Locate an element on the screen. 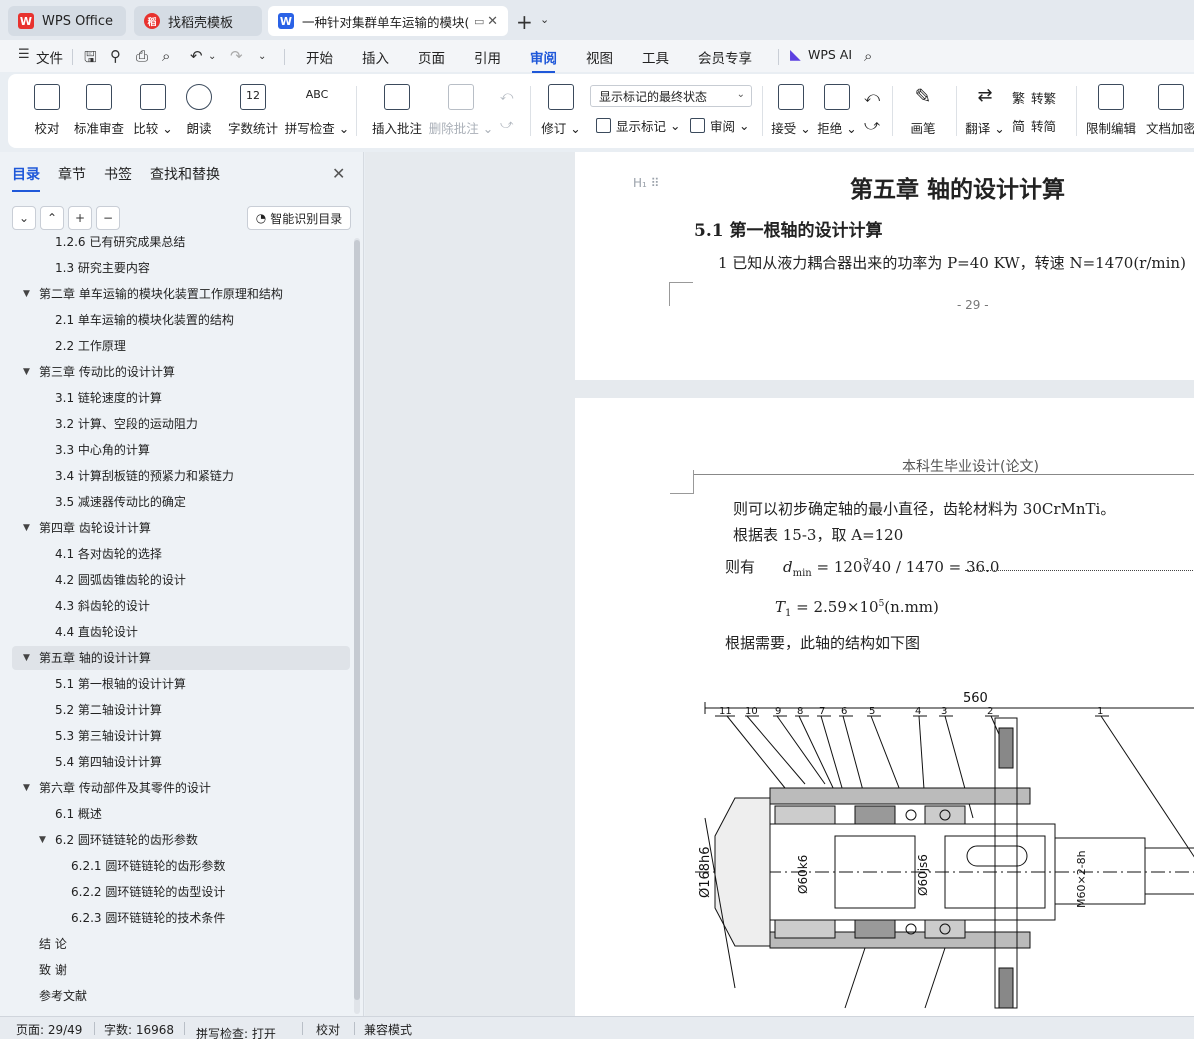  toc-item: 3.1 链轮速度的计算 is located at coordinates (181, 398).